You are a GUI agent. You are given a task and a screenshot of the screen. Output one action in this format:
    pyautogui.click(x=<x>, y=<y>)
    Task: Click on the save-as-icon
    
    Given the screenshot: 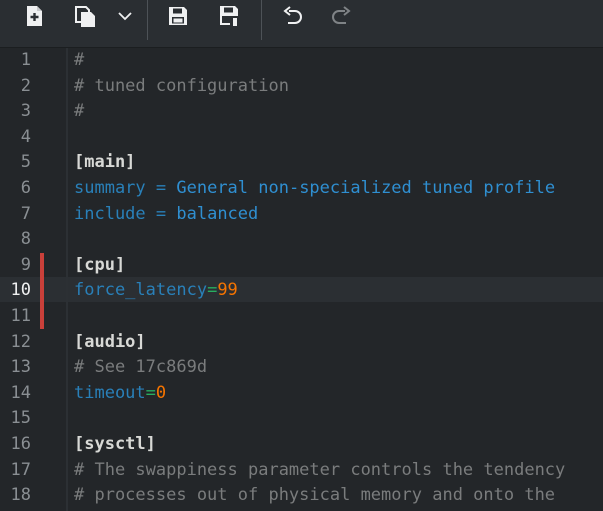 What is the action you would take?
    pyautogui.click(x=230, y=16)
    